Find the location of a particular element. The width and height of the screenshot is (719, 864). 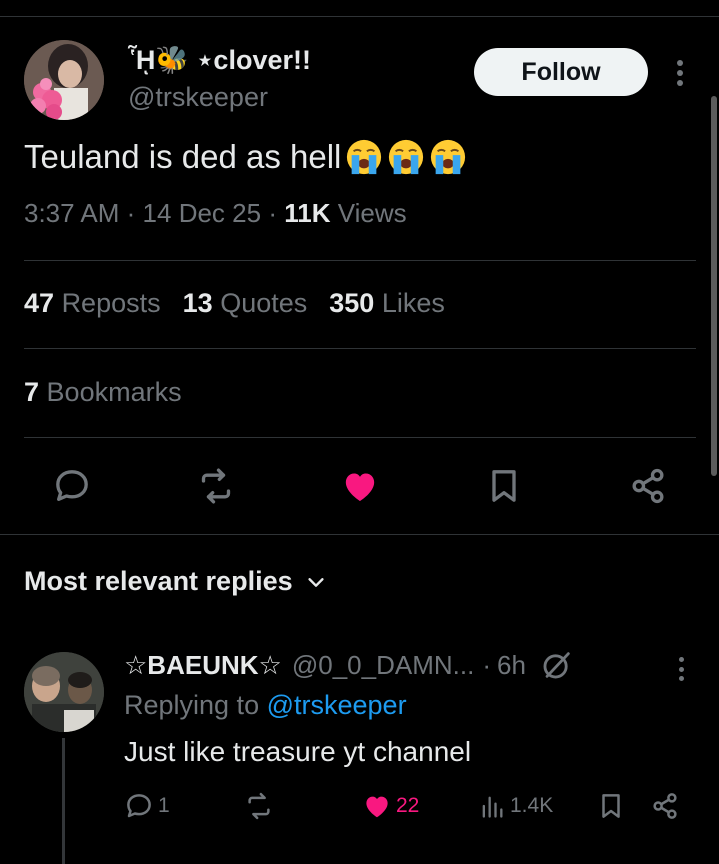

bookmarks-label: Bookmarks is located at coordinates (114, 392).